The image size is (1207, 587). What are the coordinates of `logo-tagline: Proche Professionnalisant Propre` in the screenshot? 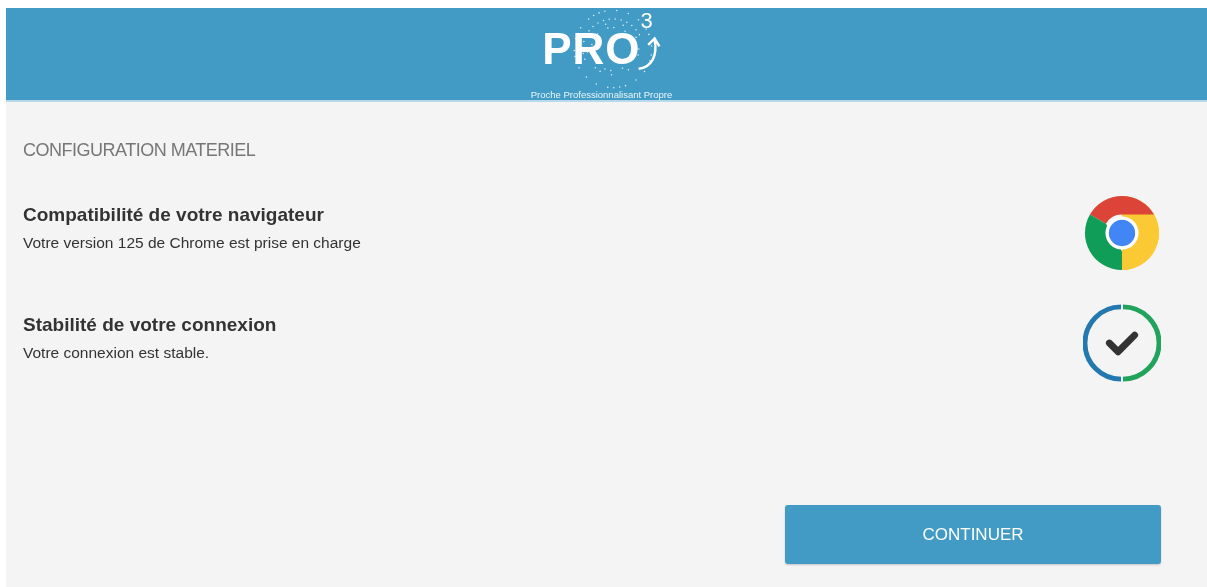 It's located at (601, 94).